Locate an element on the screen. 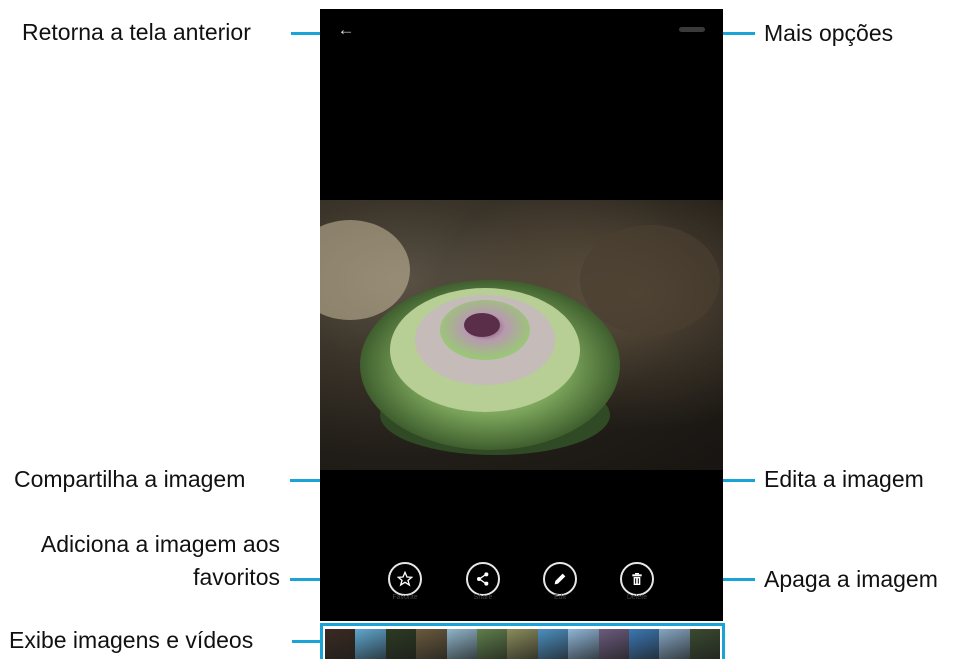 This screenshot has width=962, height=659. more-options-icon is located at coordinates (694, 29).